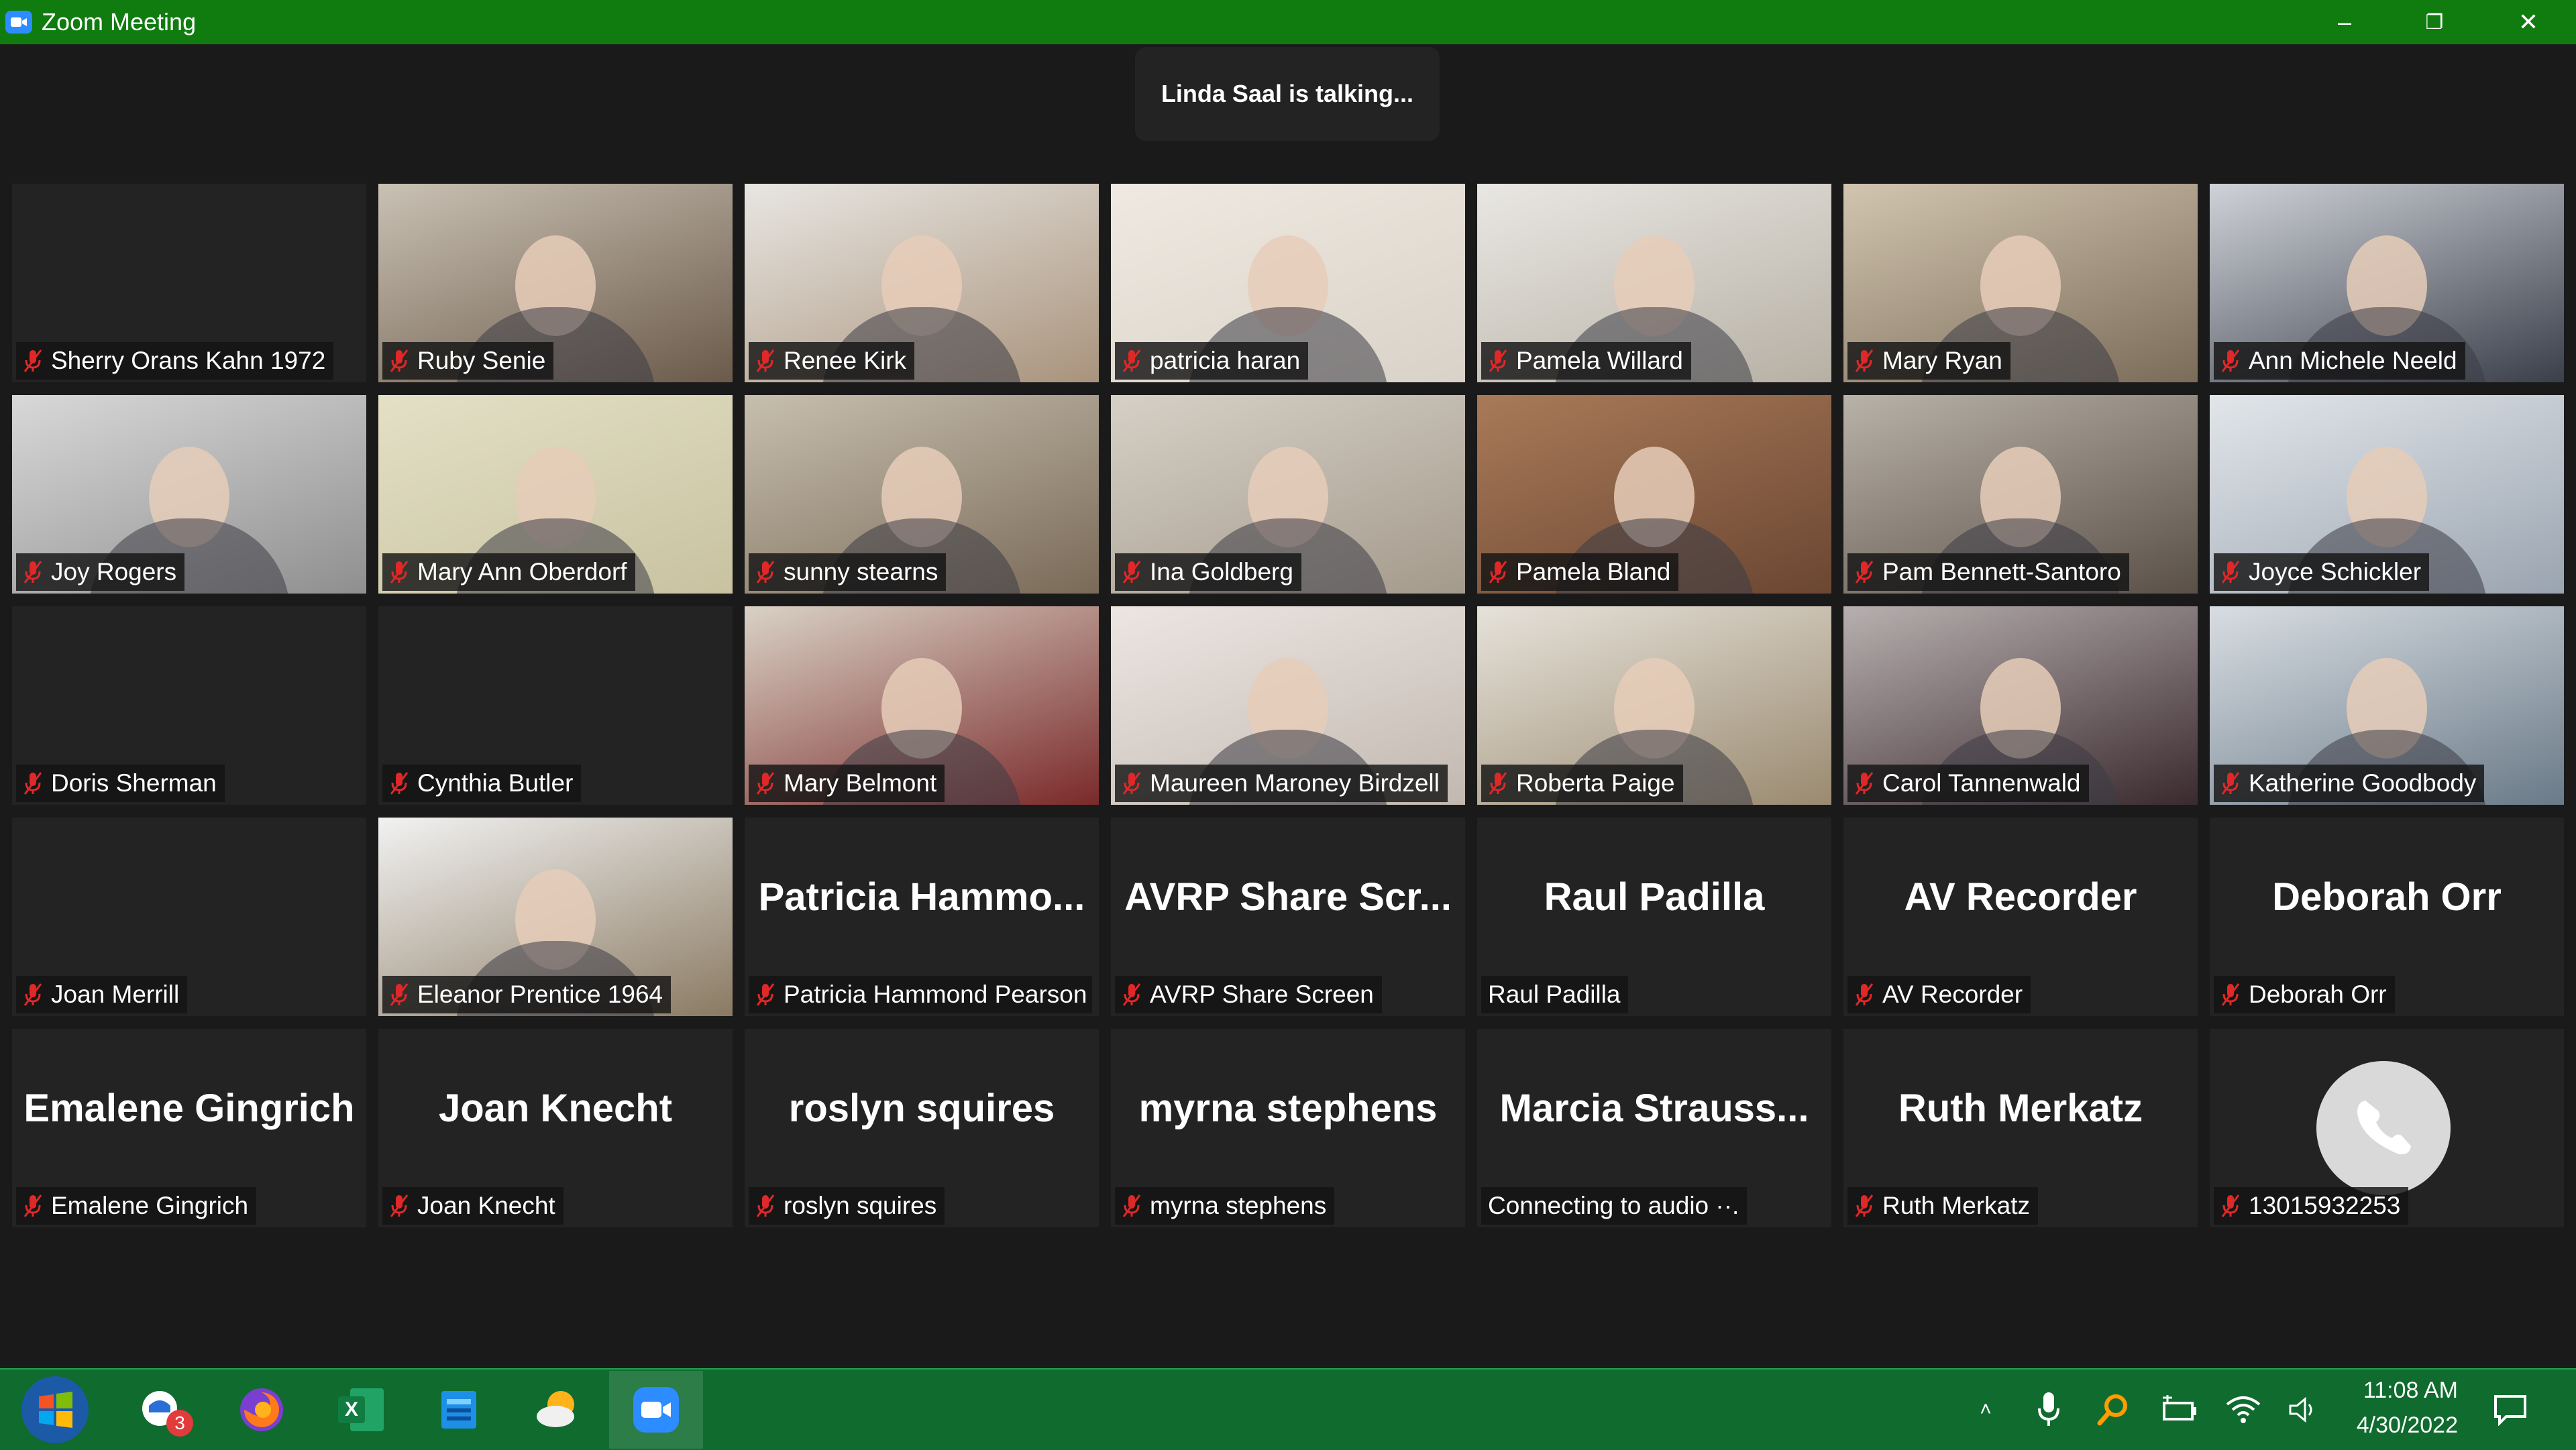 The image size is (2576, 1450). I want to click on participant-tile: Joan Merrill, so click(189, 917).